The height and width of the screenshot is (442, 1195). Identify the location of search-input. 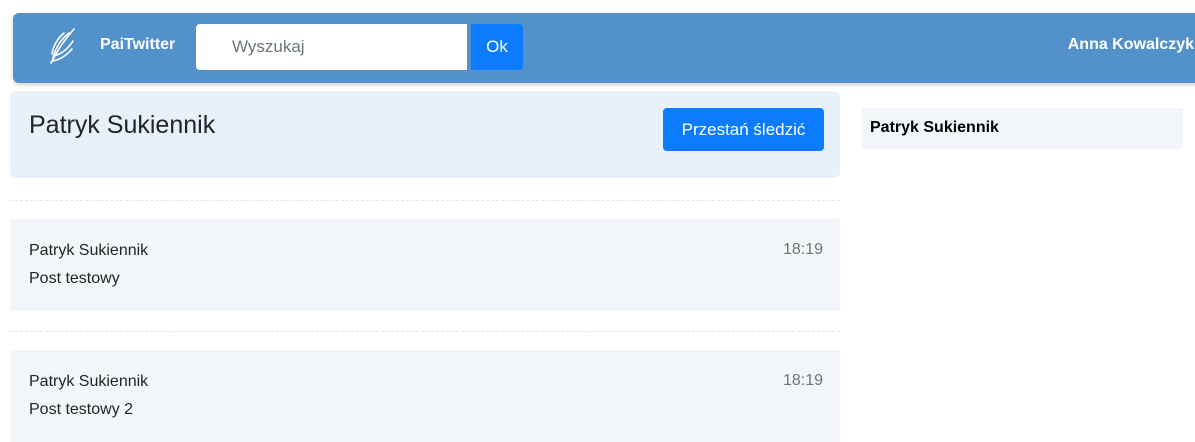
(331, 47).